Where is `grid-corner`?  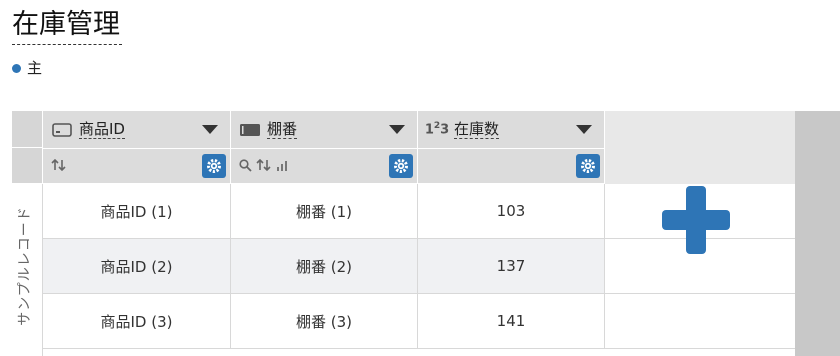 grid-corner is located at coordinates (27, 147).